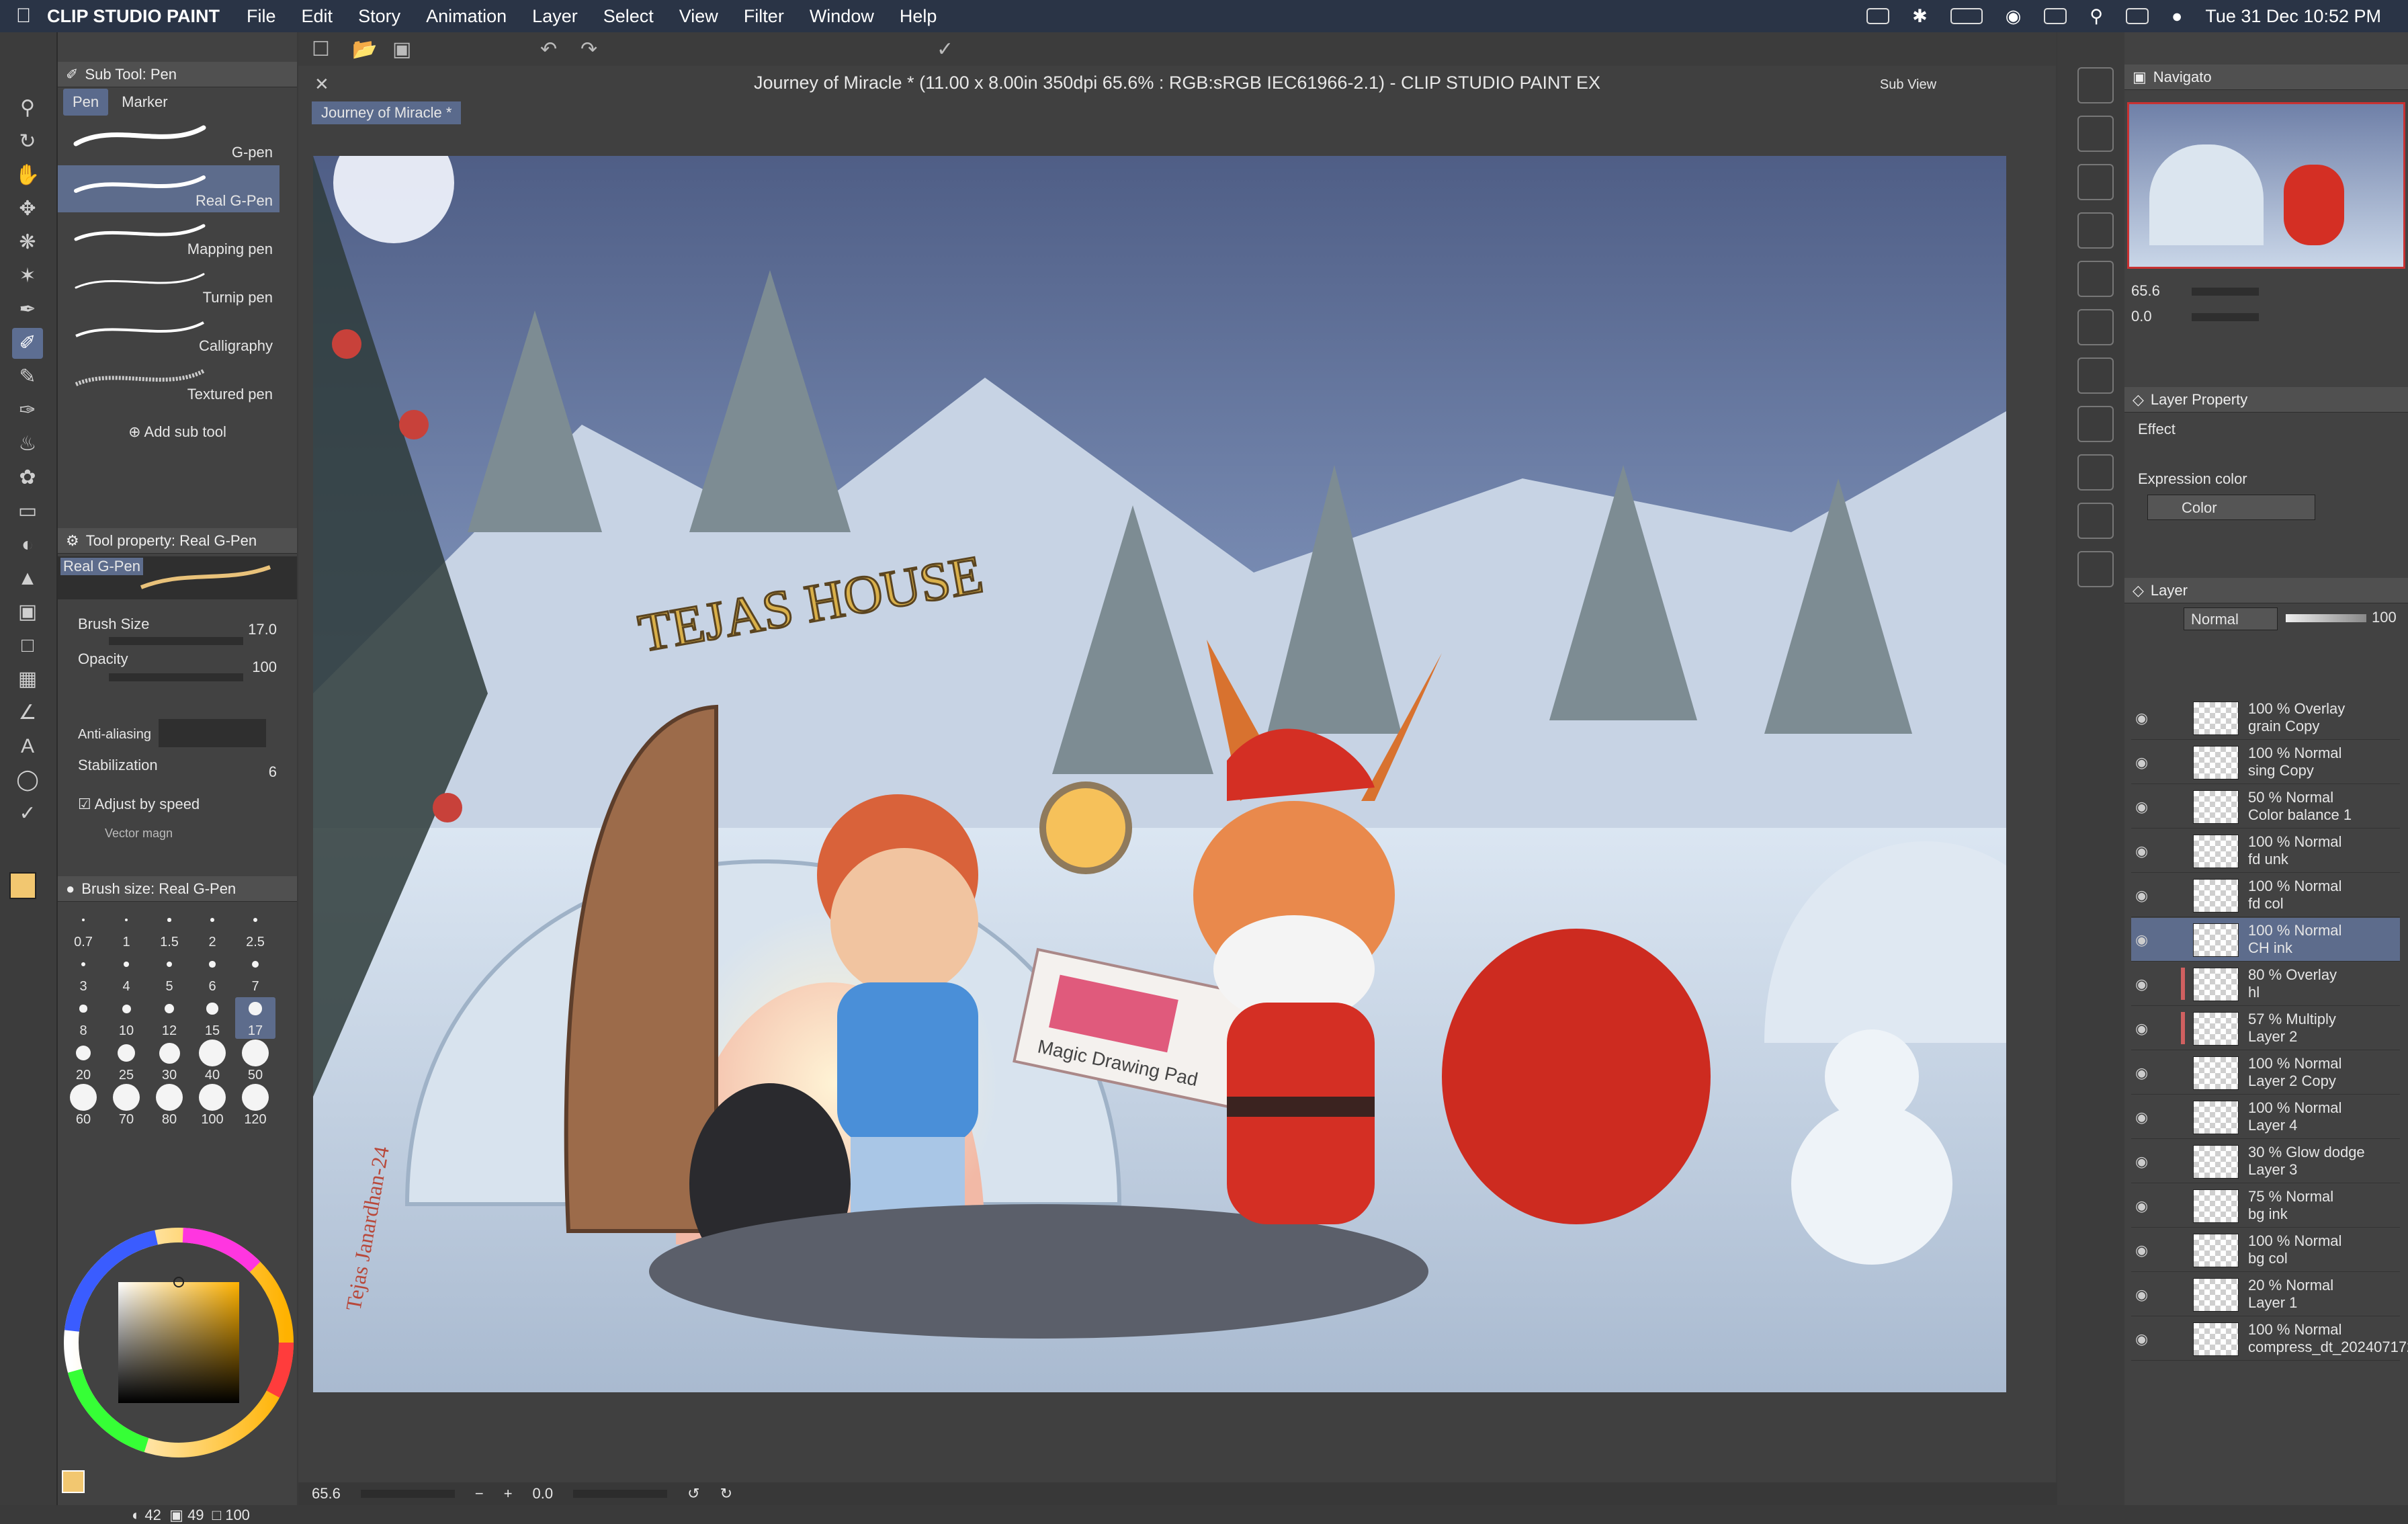  What do you see at coordinates (27, 377) in the screenshot?
I see `pencil-tool-icon: ✎` at bounding box center [27, 377].